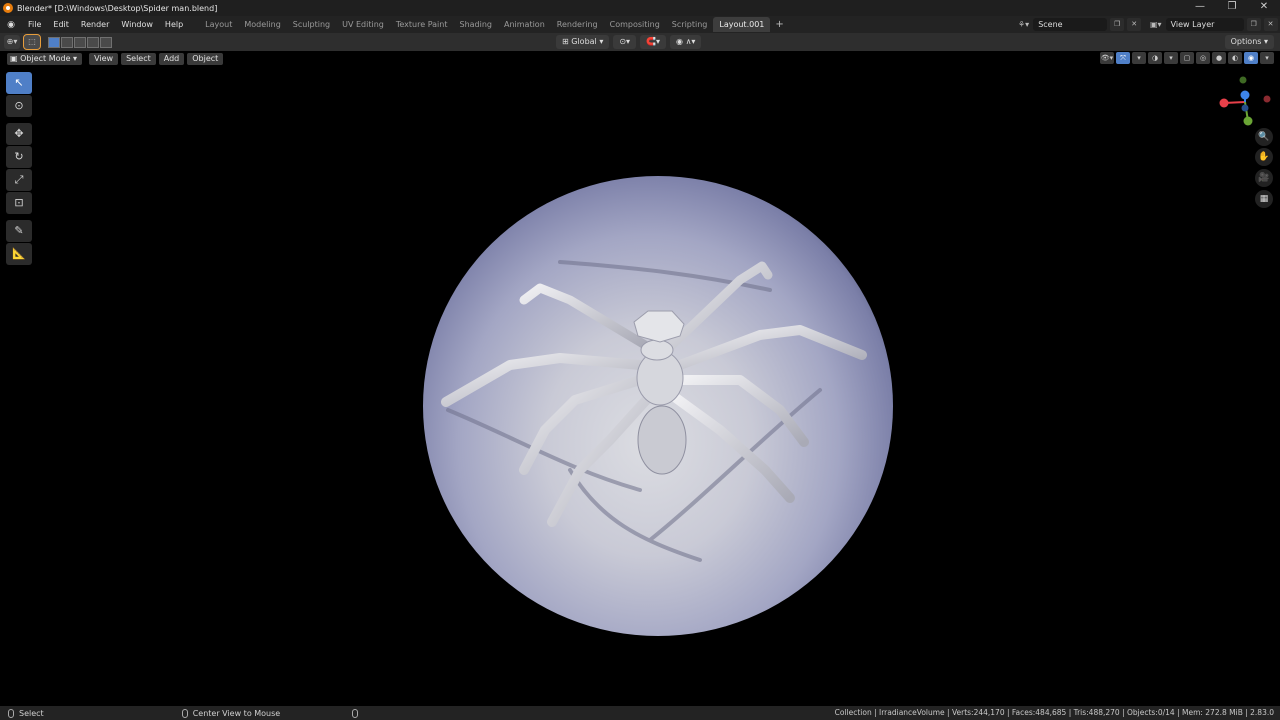 The width and height of the screenshot is (1280, 720). I want to click on tab-layout-001: Layout.001, so click(742, 24).